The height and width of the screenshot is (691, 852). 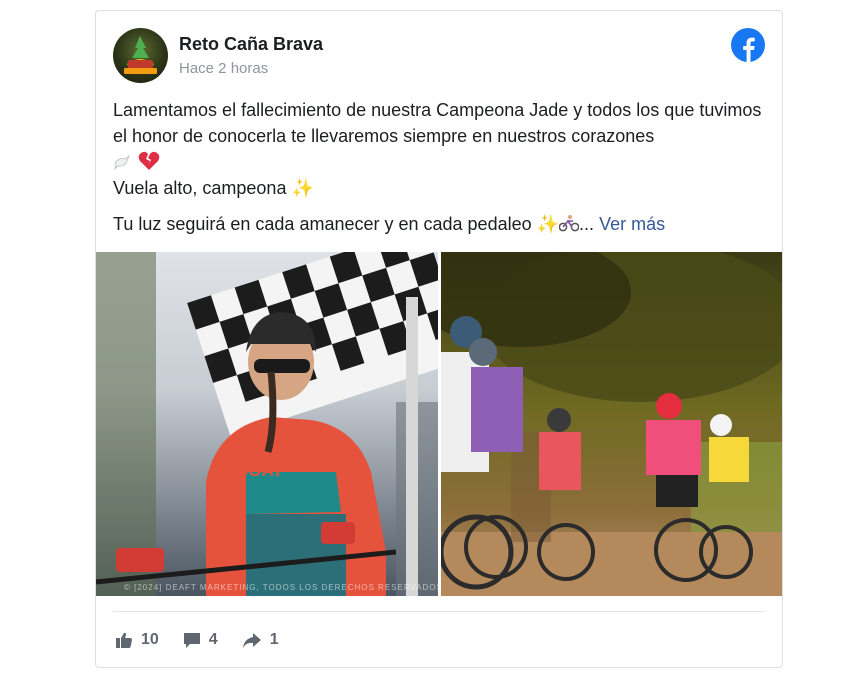 I want to click on share-icon, so click(x=251, y=640).